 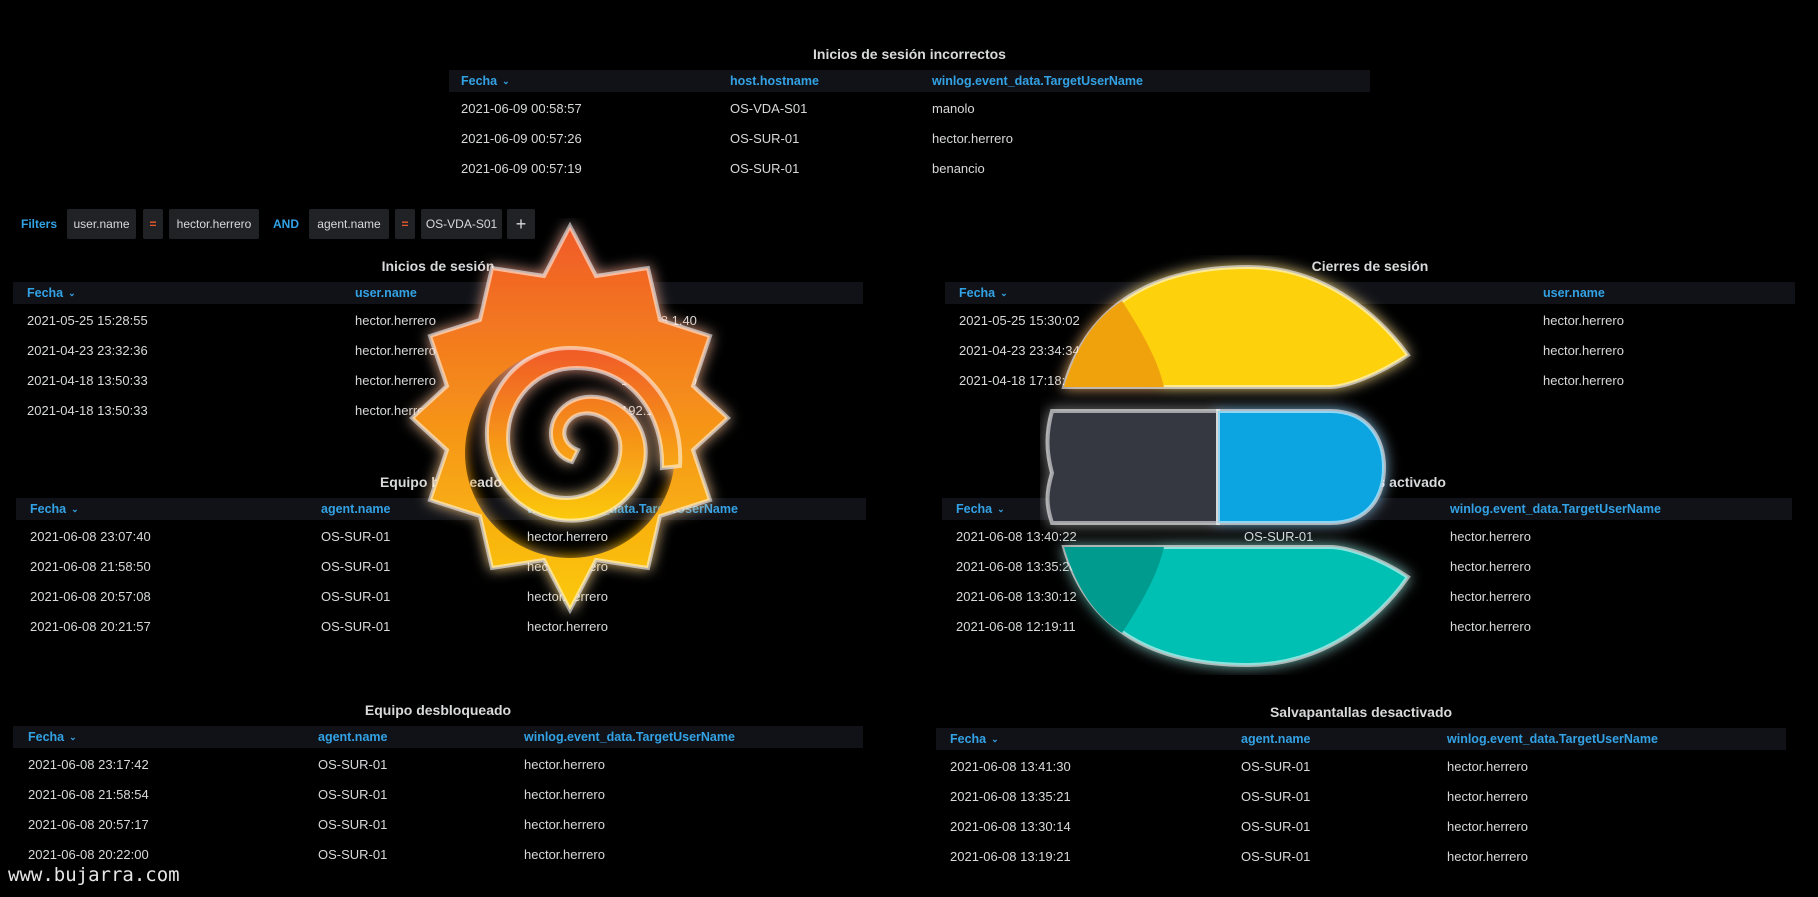 I want to click on table-cell: 2021-06-09 00:57:26, so click(x=521, y=138).